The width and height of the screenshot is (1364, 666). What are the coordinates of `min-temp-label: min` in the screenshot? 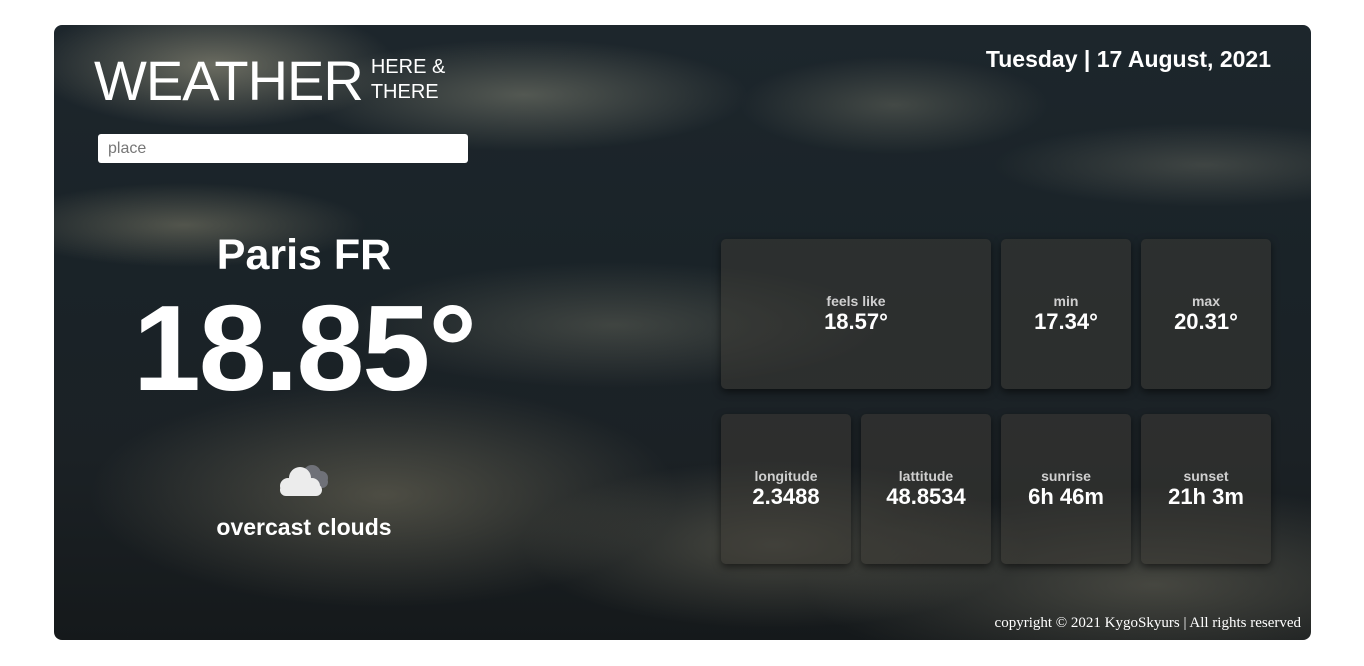 It's located at (1066, 301).